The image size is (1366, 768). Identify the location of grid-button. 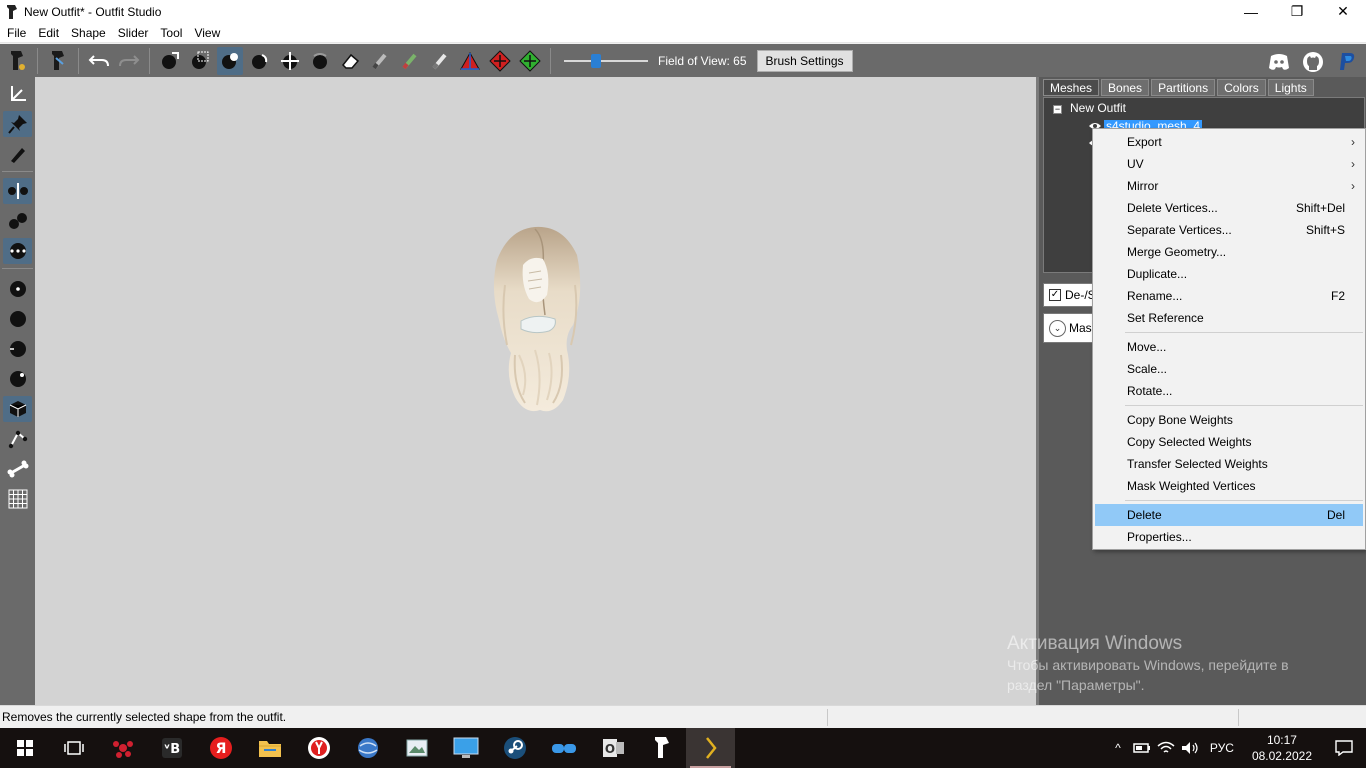
(17, 499).